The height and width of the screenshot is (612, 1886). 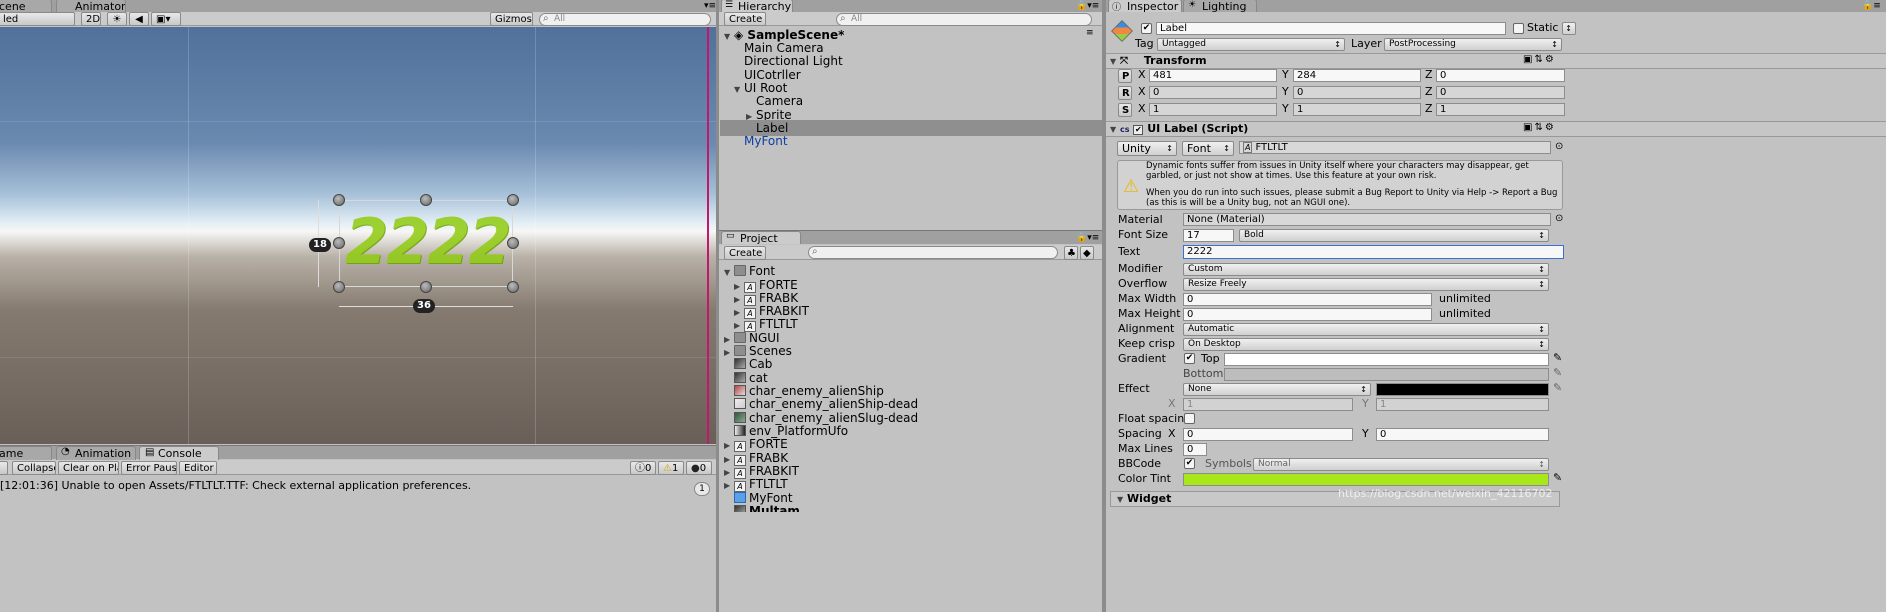 I want to click on font-size-field: 17, so click(x=1208, y=235).